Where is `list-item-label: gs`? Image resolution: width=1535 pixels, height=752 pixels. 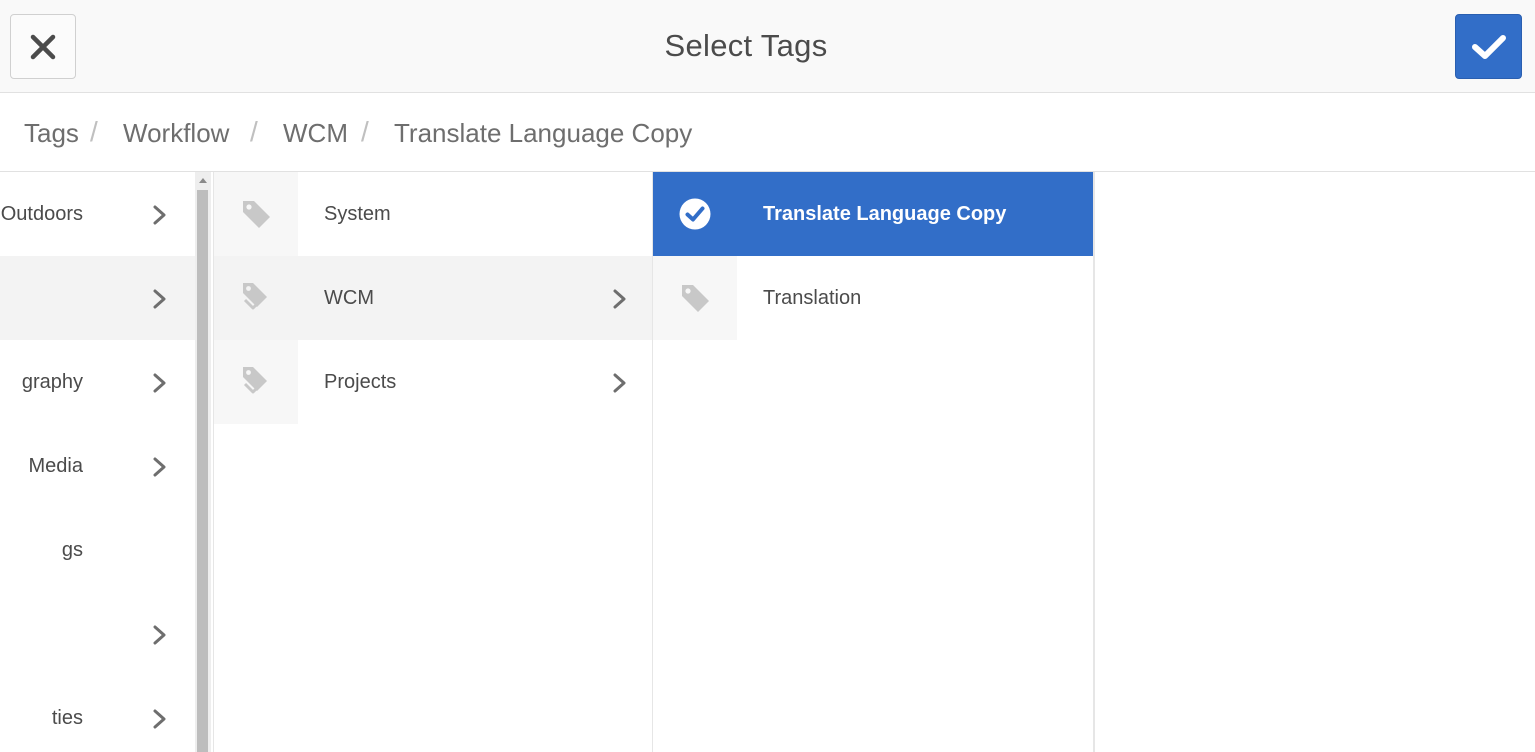
list-item-label: gs is located at coordinates (72, 550).